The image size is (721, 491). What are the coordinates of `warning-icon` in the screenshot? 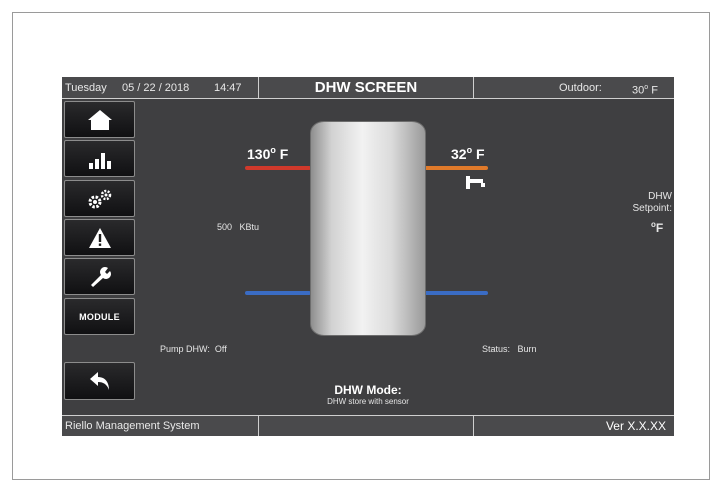 It's located at (99, 237).